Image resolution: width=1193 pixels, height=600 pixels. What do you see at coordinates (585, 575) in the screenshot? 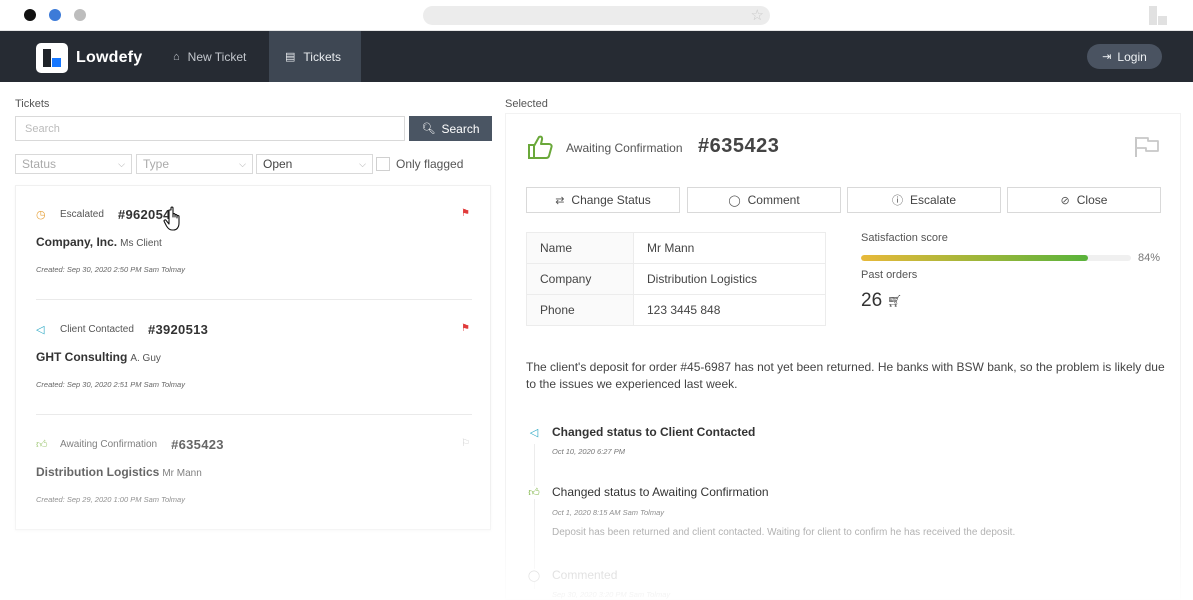
I see `timeline-title: Commented` at bounding box center [585, 575].